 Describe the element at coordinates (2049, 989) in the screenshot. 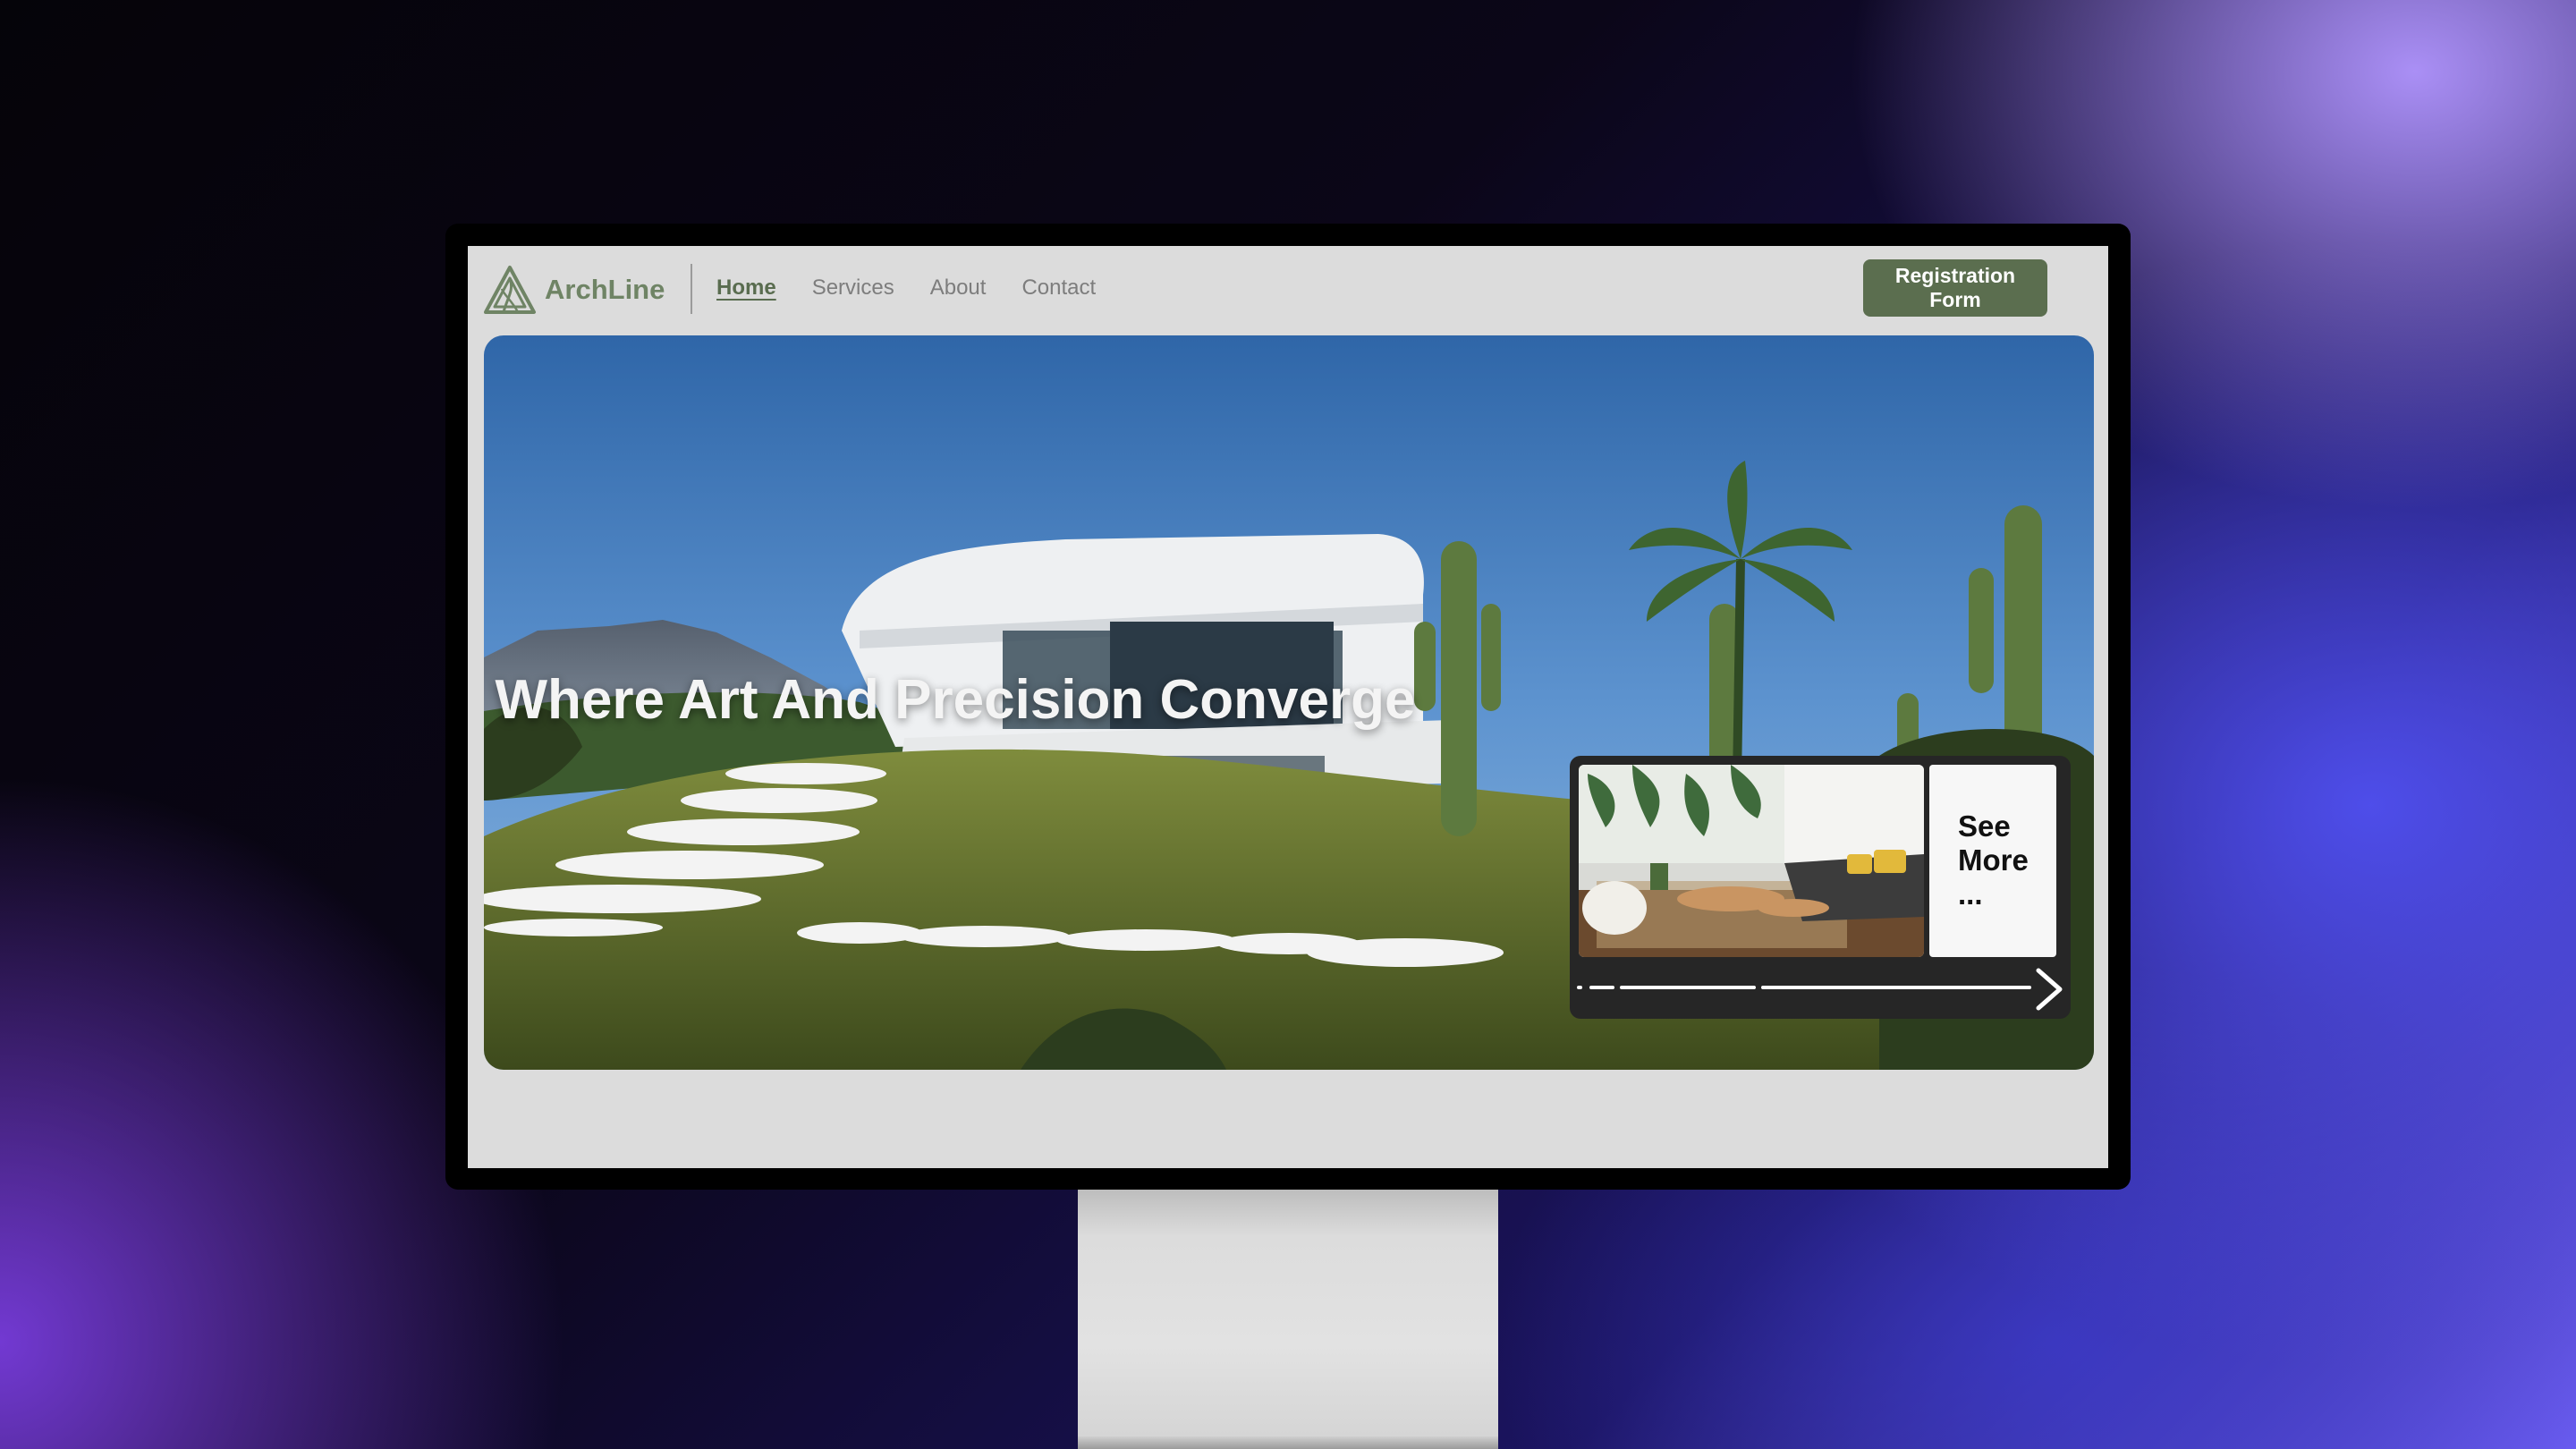

I see `chevron-right-icon` at that location.